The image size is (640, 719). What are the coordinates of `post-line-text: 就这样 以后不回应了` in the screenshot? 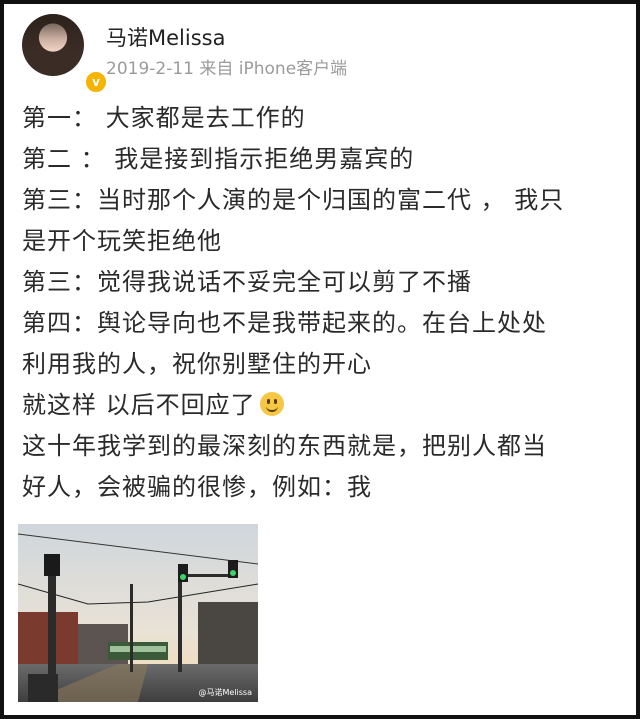 It's located at (139, 405).